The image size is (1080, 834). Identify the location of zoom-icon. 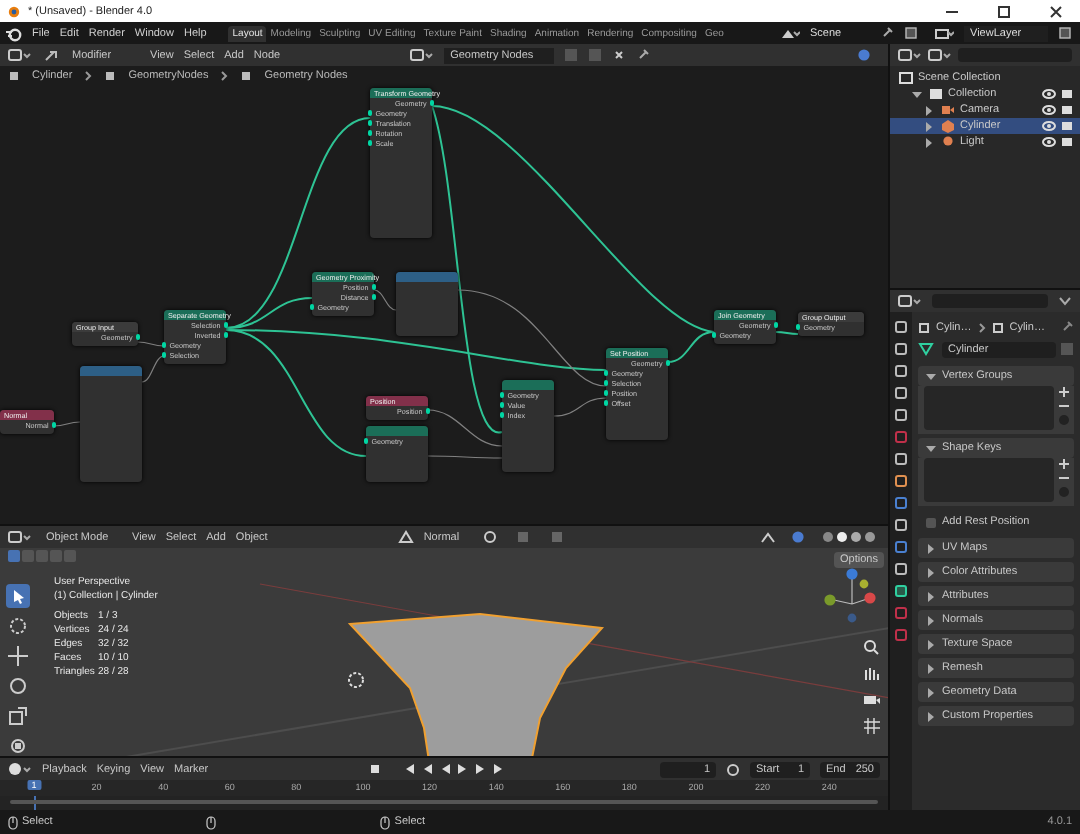
(872, 648).